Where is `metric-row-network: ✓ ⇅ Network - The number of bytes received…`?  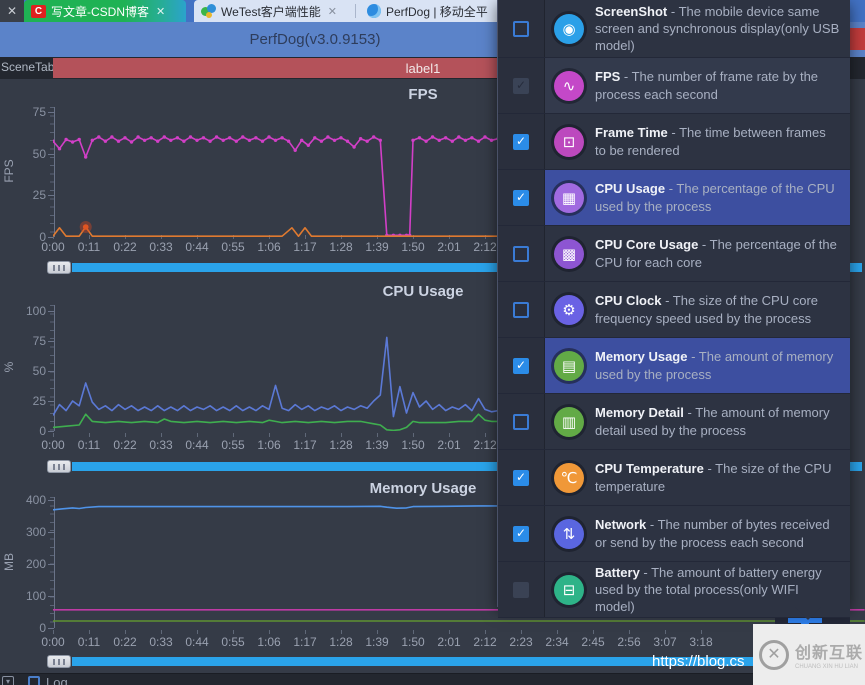 metric-row-network: ✓ ⇅ Network - The number of bytes received… is located at coordinates (674, 534).